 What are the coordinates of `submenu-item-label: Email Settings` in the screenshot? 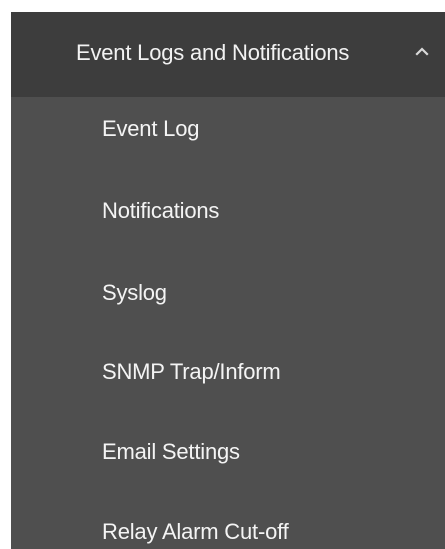 It's located at (171, 451).